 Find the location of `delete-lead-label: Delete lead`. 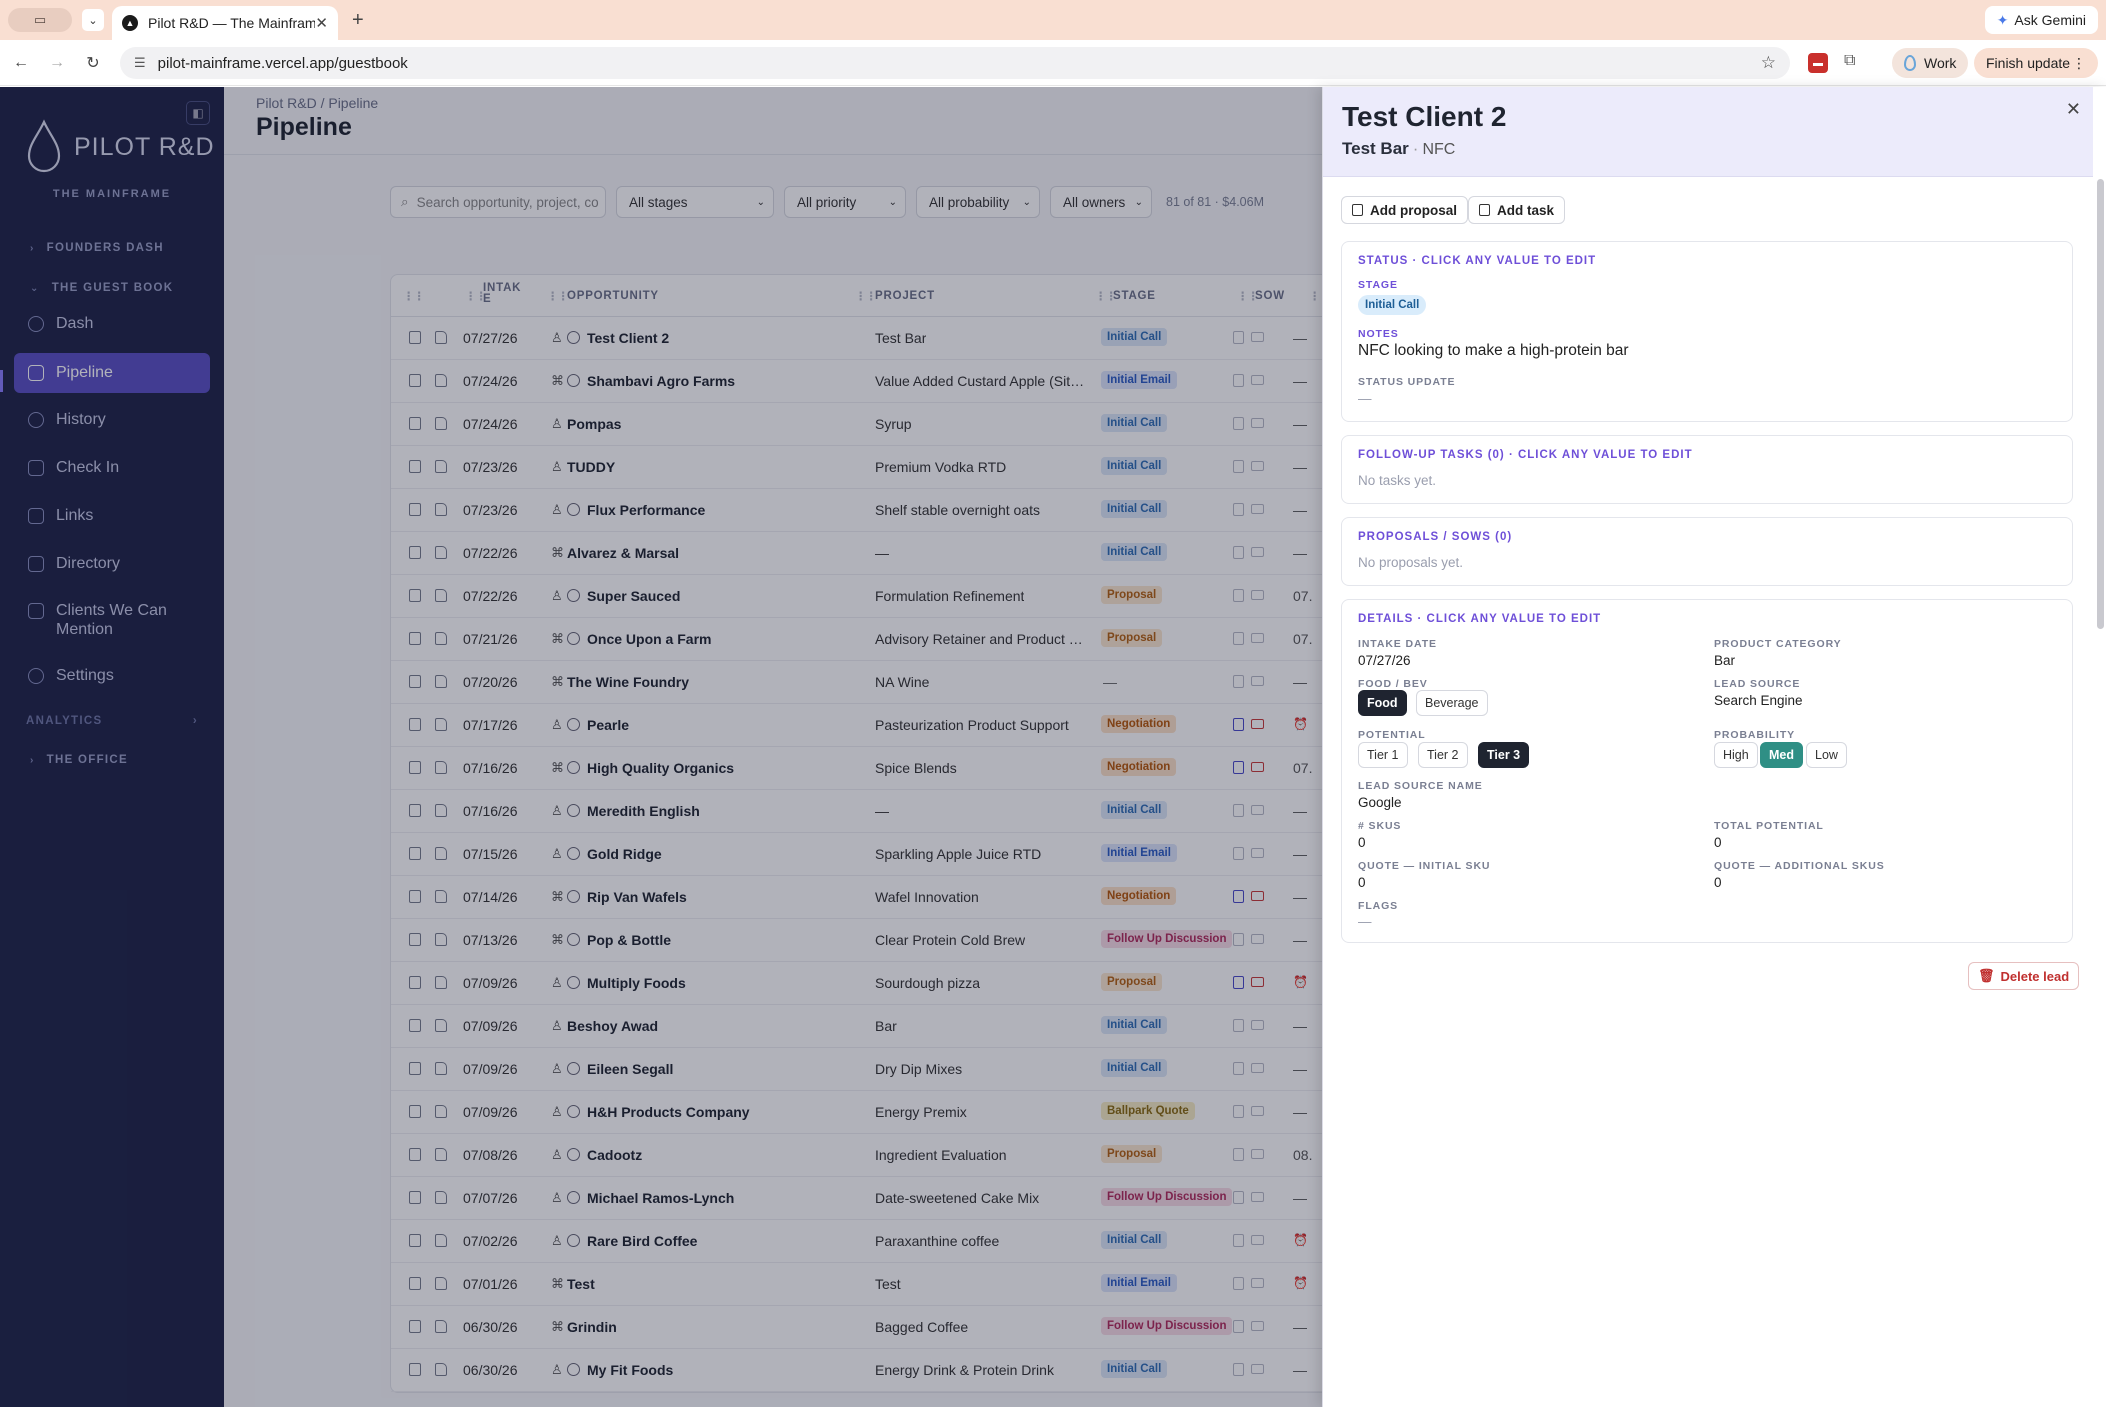

delete-lead-label: Delete lead is located at coordinates (2035, 976).